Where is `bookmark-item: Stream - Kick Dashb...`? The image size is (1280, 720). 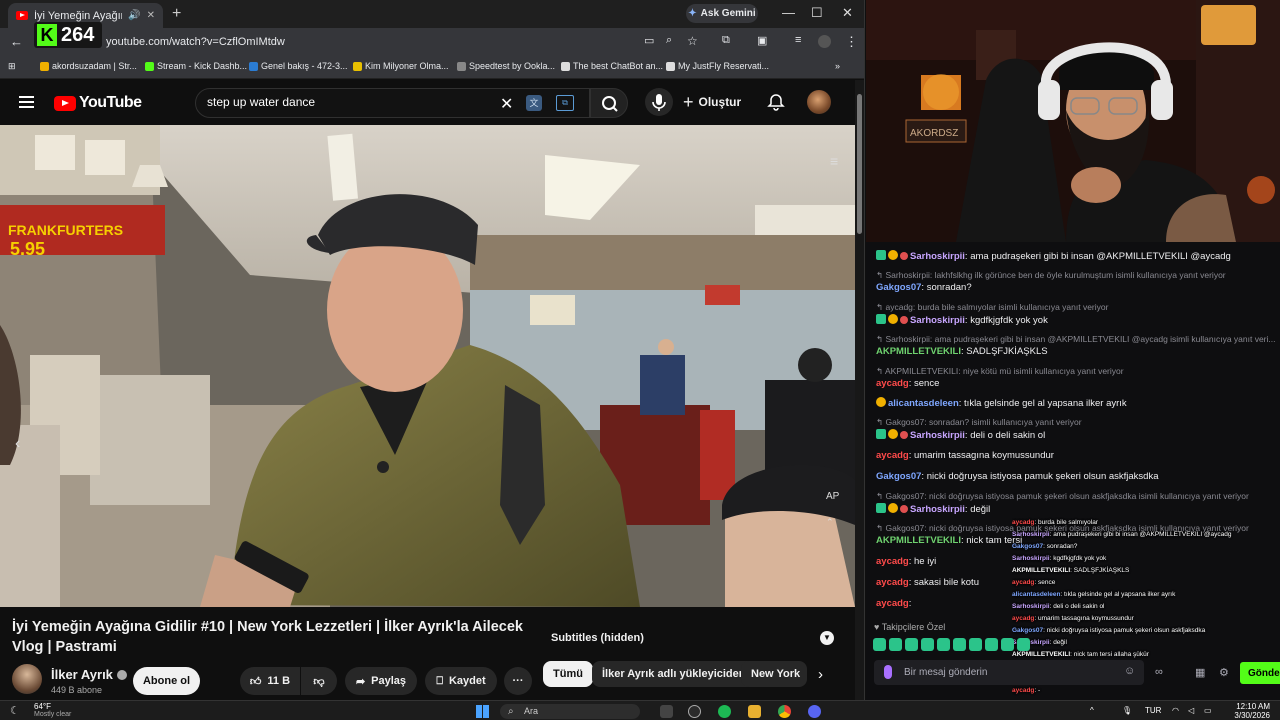 bookmark-item: Stream - Kick Dashb... is located at coordinates (196, 66).